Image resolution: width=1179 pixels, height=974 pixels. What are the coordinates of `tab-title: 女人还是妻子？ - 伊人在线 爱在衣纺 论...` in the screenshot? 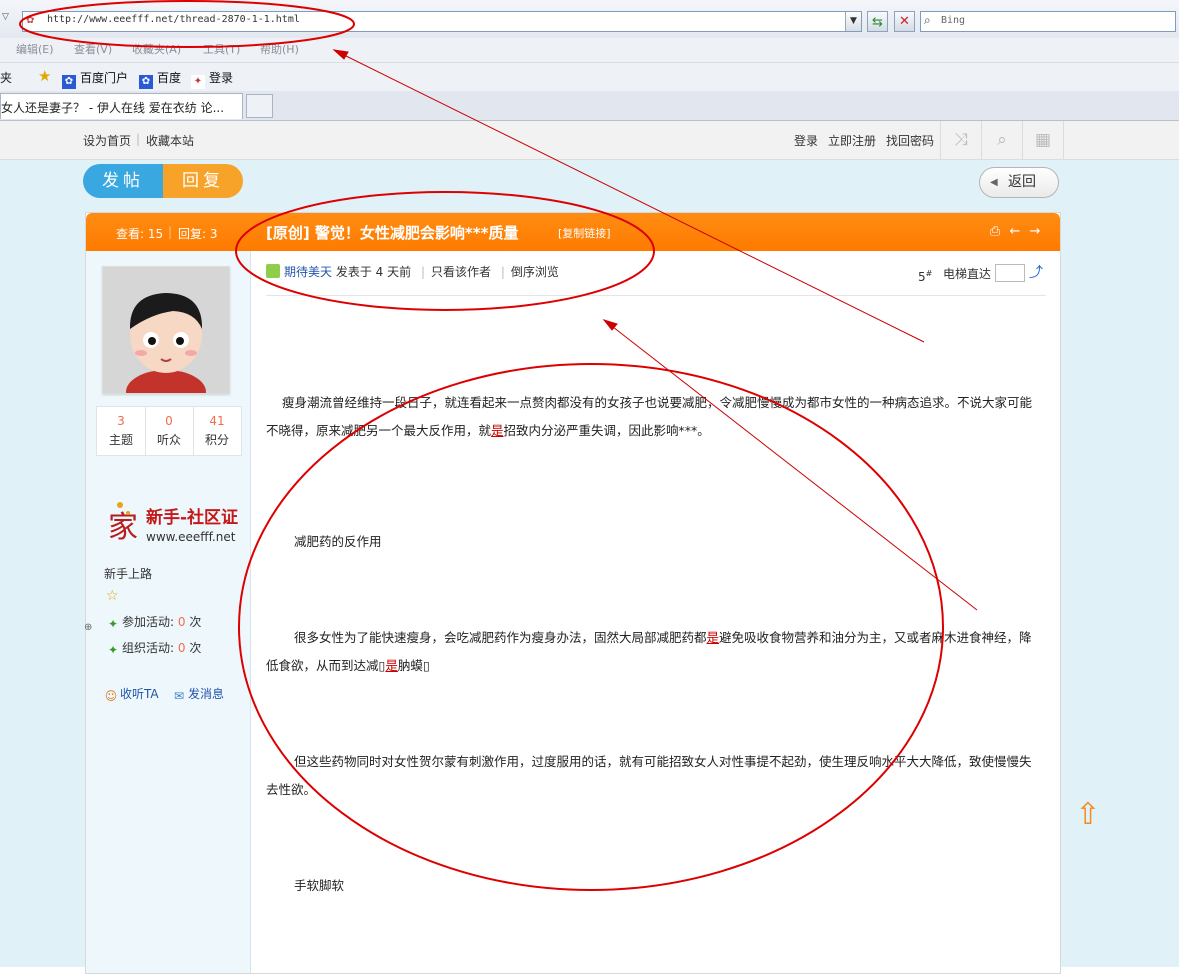 It's located at (113, 108).